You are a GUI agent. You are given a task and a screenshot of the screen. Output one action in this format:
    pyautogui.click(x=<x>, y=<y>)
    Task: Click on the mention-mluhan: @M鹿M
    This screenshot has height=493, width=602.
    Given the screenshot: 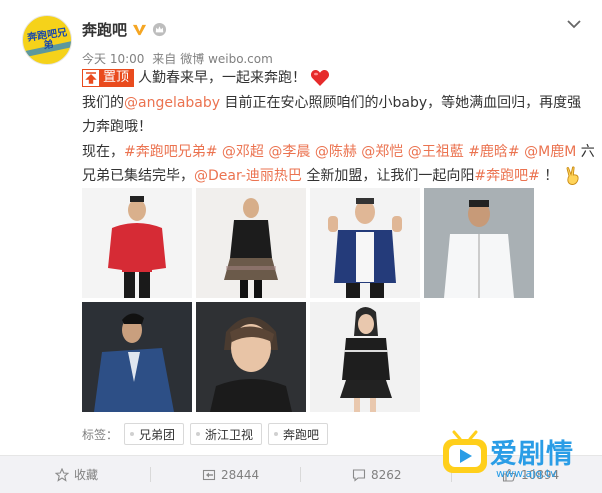 What is the action you would take?
    pyautogui.click(x=550, y=152)
    